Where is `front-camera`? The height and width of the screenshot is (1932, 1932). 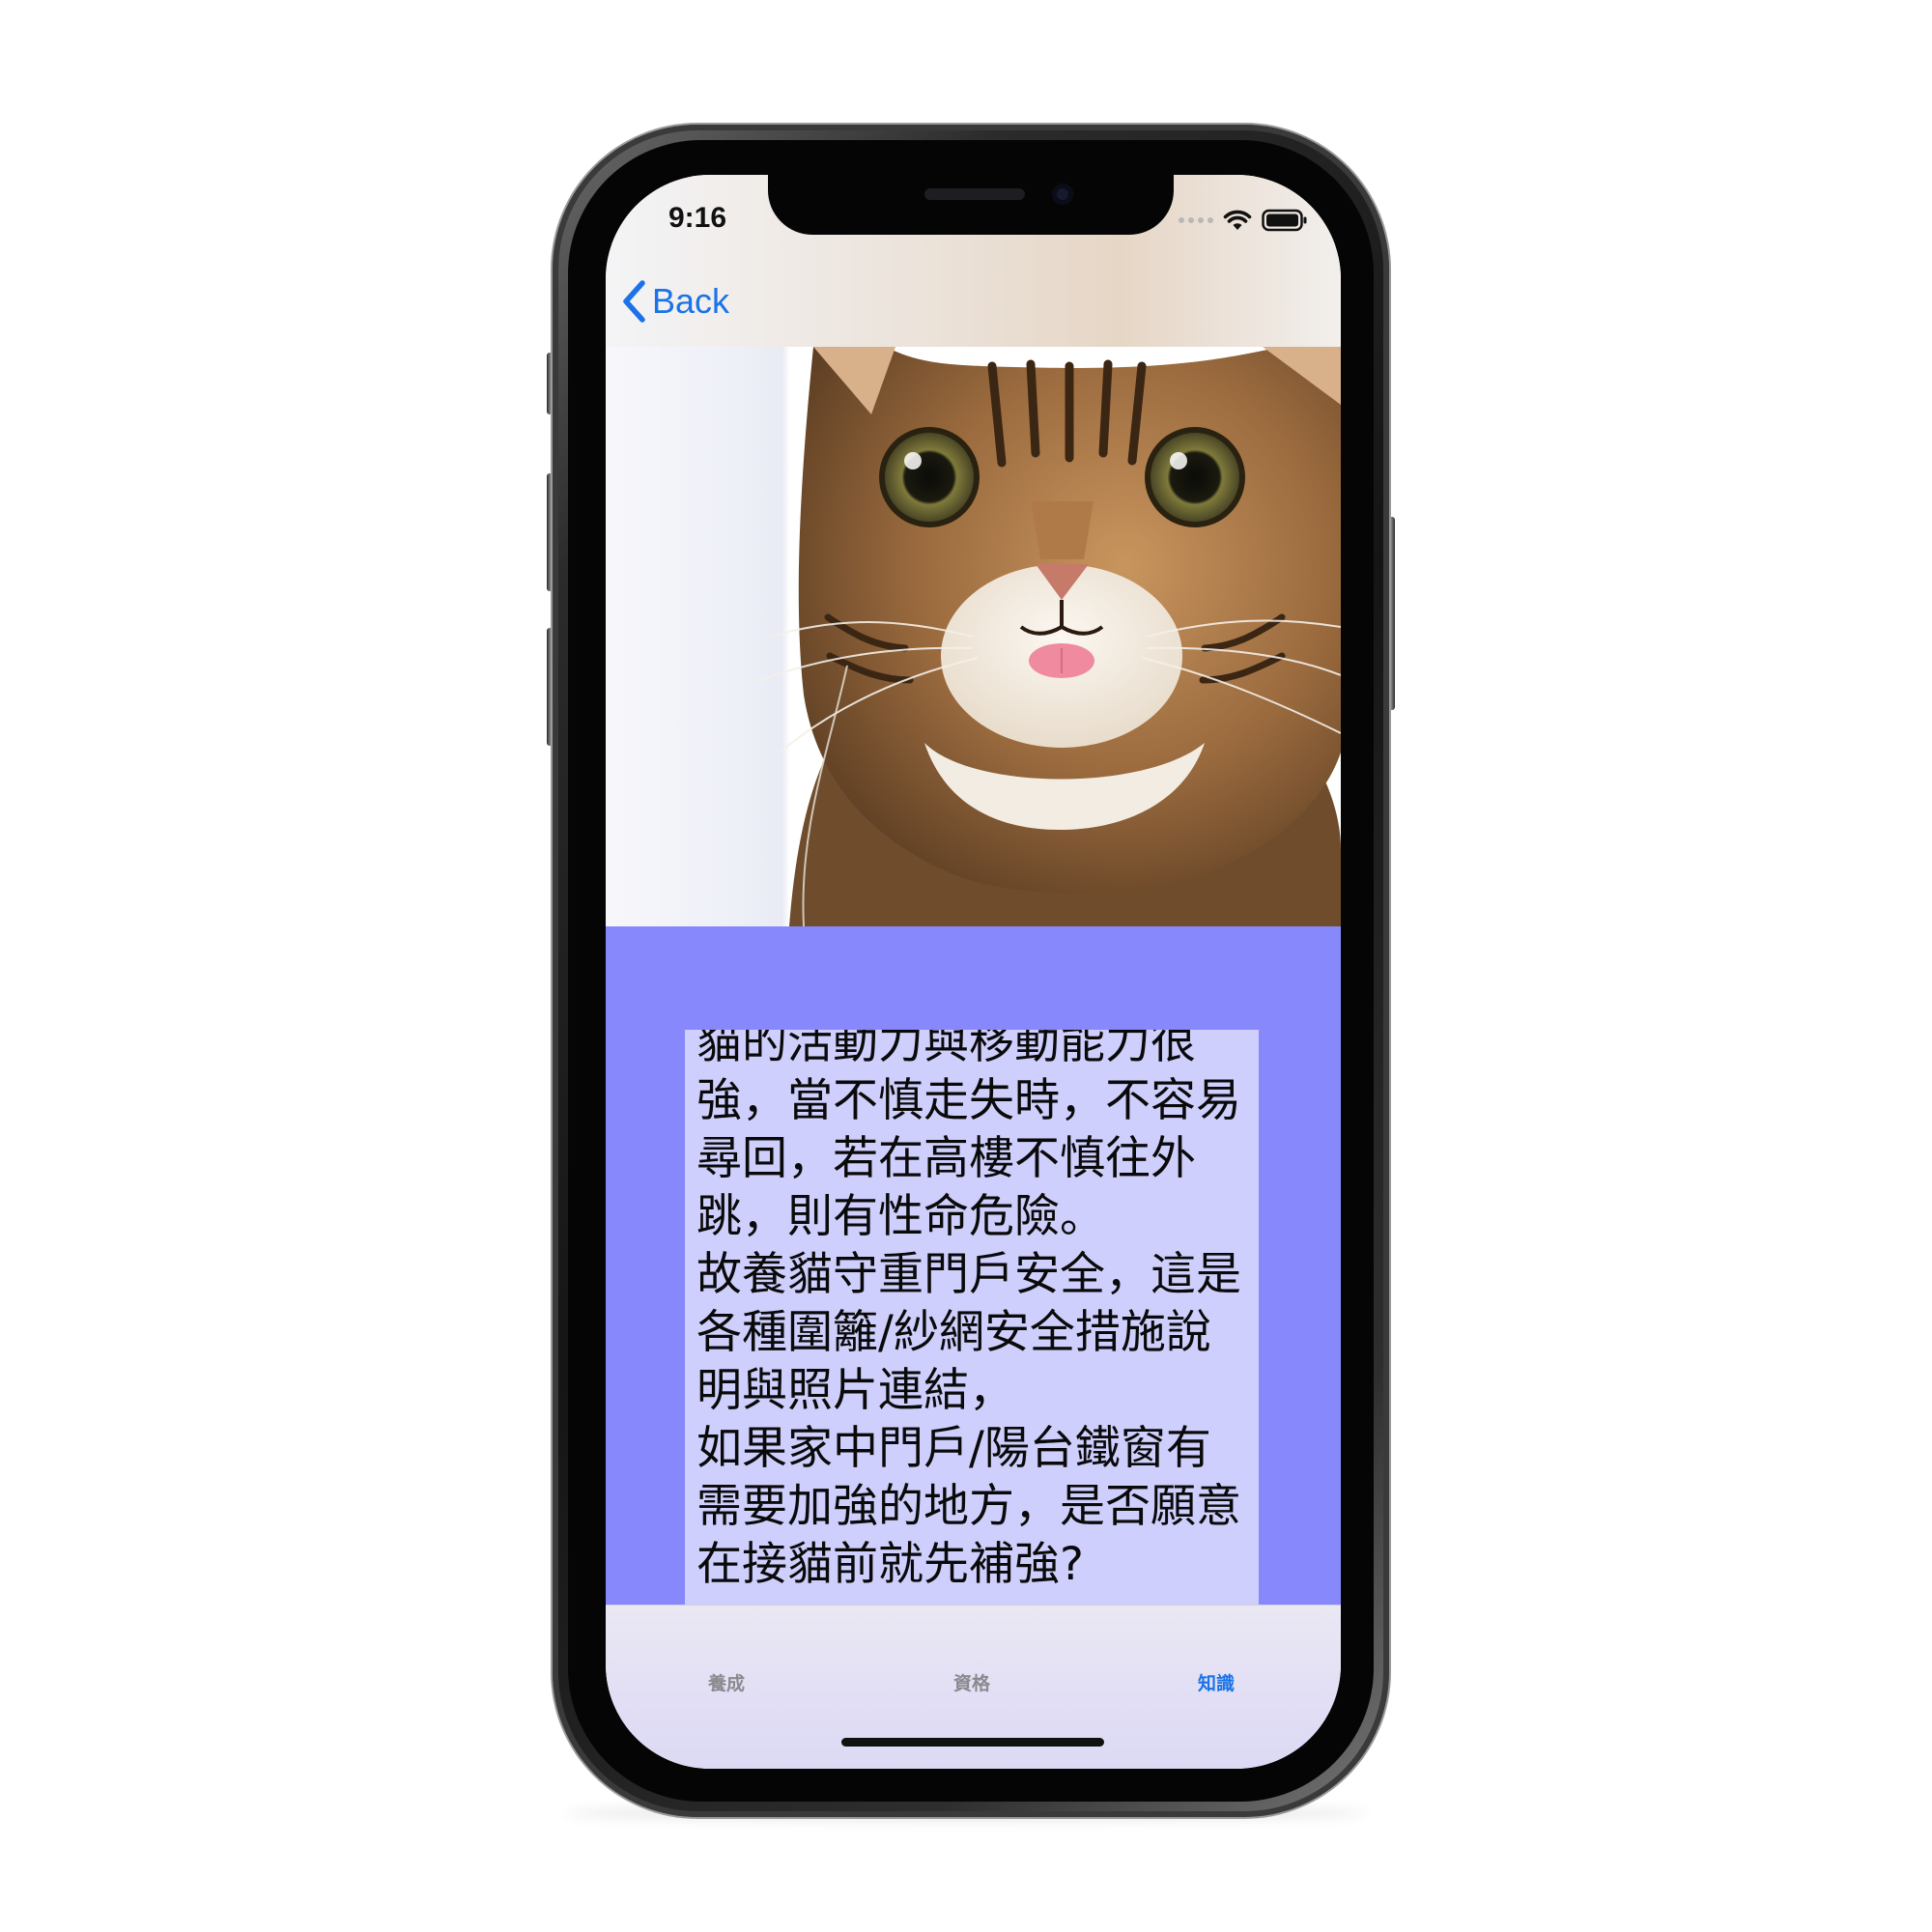 front-camera is located at coordinates (1062, 194).